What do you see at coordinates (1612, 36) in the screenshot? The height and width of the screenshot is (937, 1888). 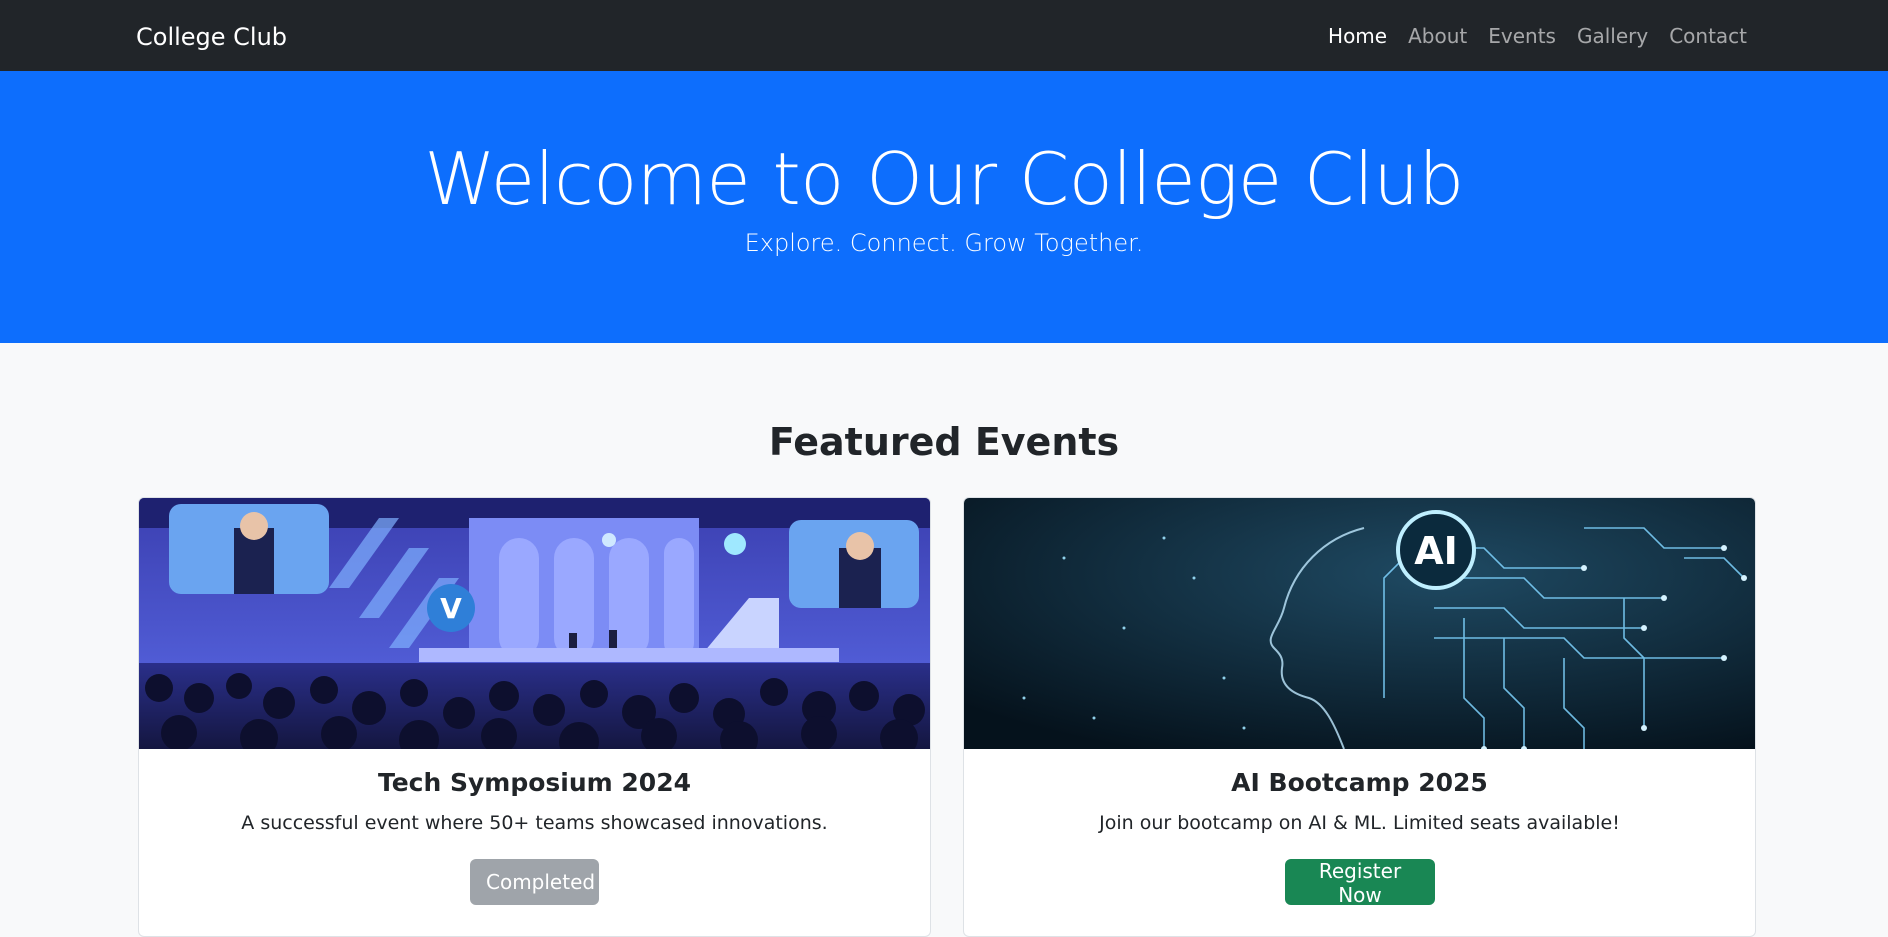 I see `nav-link-gallery: Gallery` at bounding box center [1612, 36].